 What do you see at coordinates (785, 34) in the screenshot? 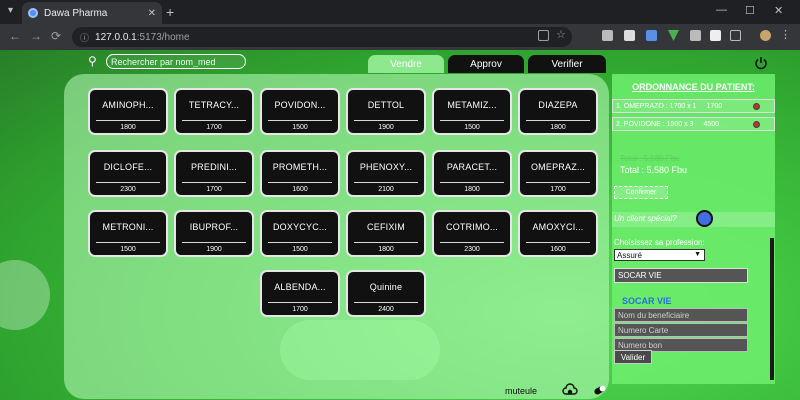
I see `menu-kebab-icon: ⋮` at bounding box center [785, 34].